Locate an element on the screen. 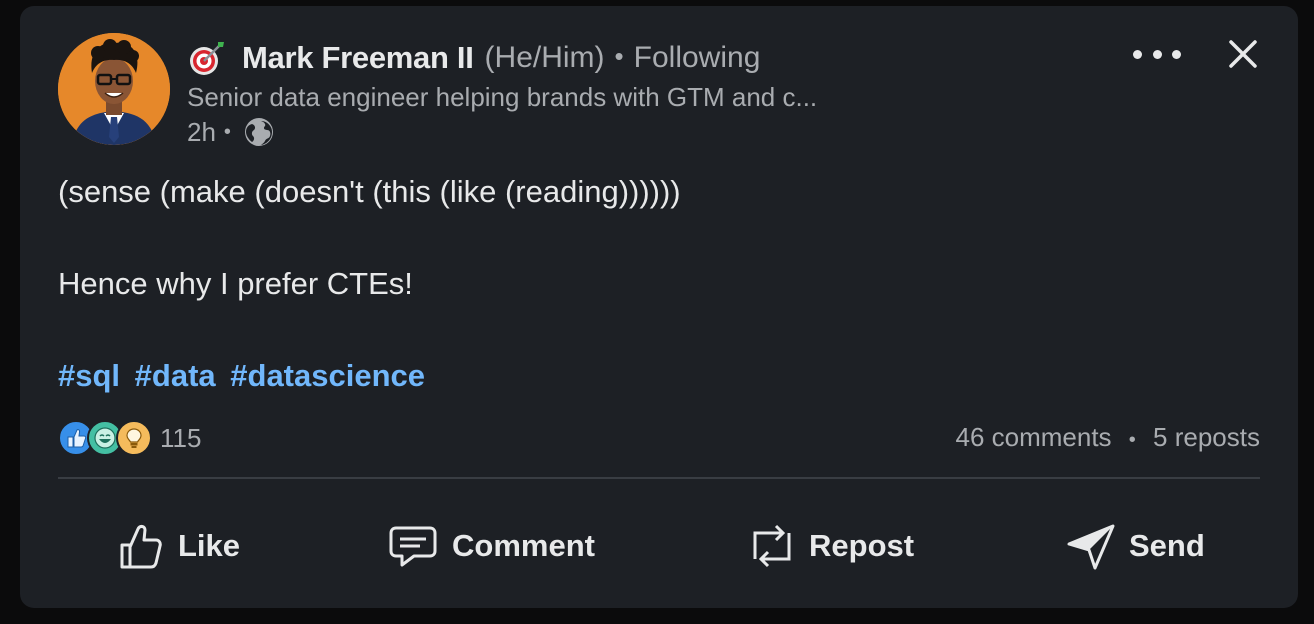 The height and width of the screenshot is (624, 1314). hashtag-datascience: #datascience is located at coordinates (327, 375).